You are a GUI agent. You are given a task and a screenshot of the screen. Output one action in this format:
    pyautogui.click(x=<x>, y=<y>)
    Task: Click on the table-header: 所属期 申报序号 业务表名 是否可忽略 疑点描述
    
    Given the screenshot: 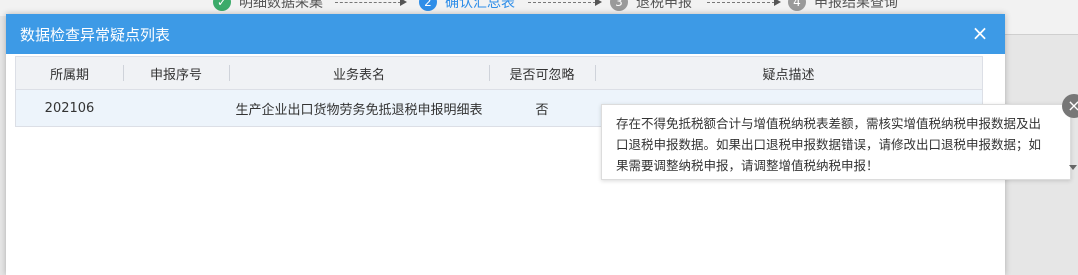 What is the action you would take?
    pyautogui.click(x=499, y=73)
    